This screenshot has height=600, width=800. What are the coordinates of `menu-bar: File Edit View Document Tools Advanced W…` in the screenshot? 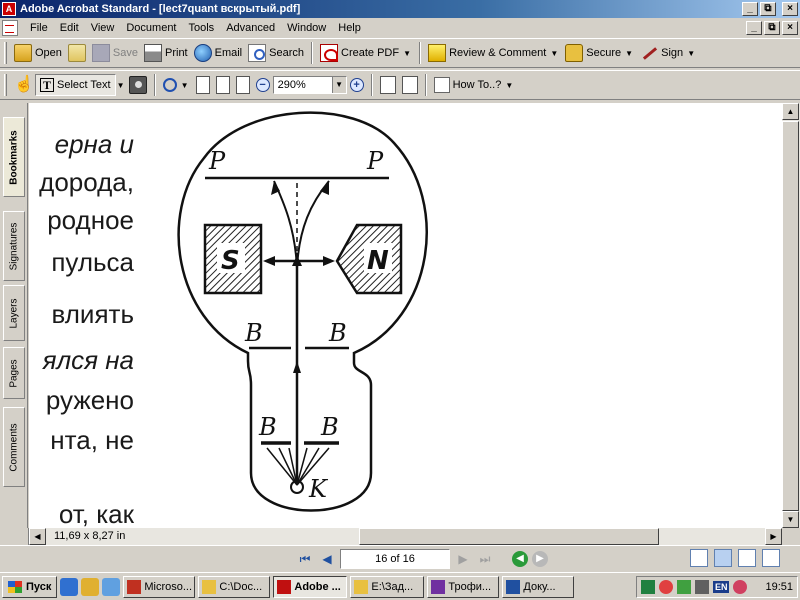 It's located at (400, 28).